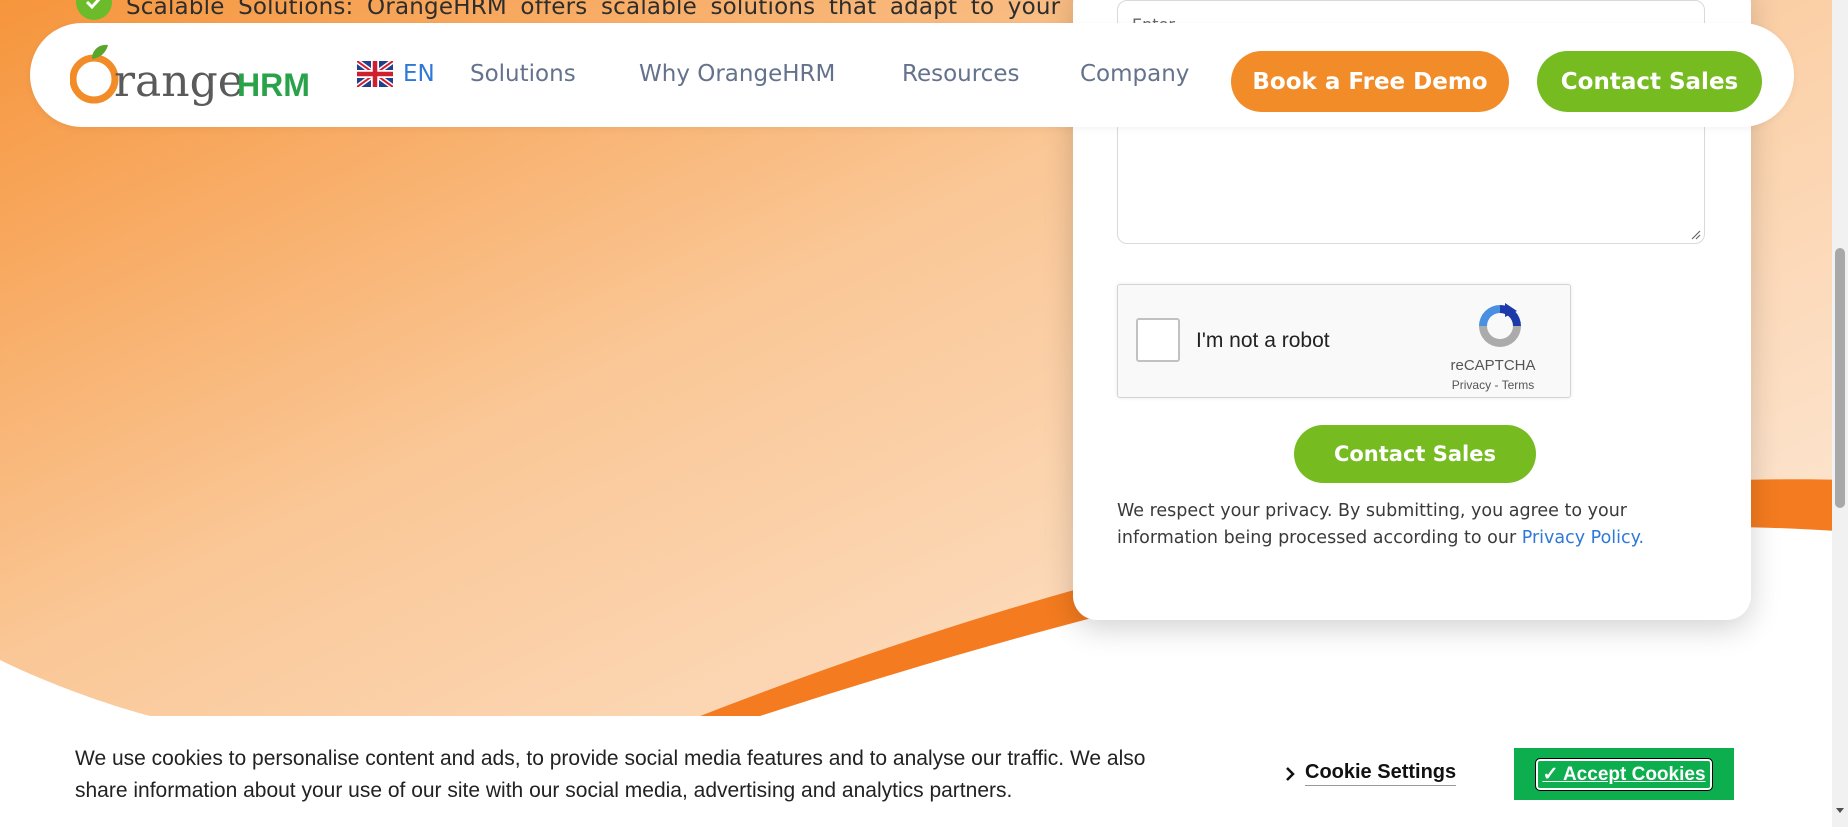 The width and height of the screenshot is (1848, 827). What do you see at coordinates (375, 74) in the screenshot?
I see `uk-flag-icon` at bounding box center [375, 74].